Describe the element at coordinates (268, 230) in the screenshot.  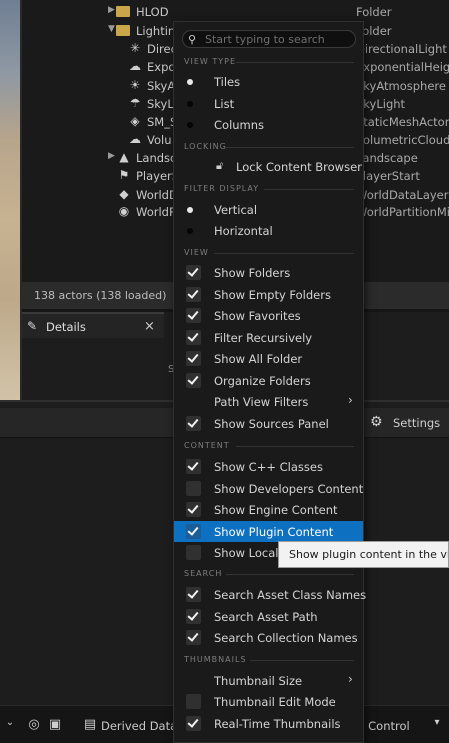
I see `menu-item-horizontal: Horizontal` at that location.